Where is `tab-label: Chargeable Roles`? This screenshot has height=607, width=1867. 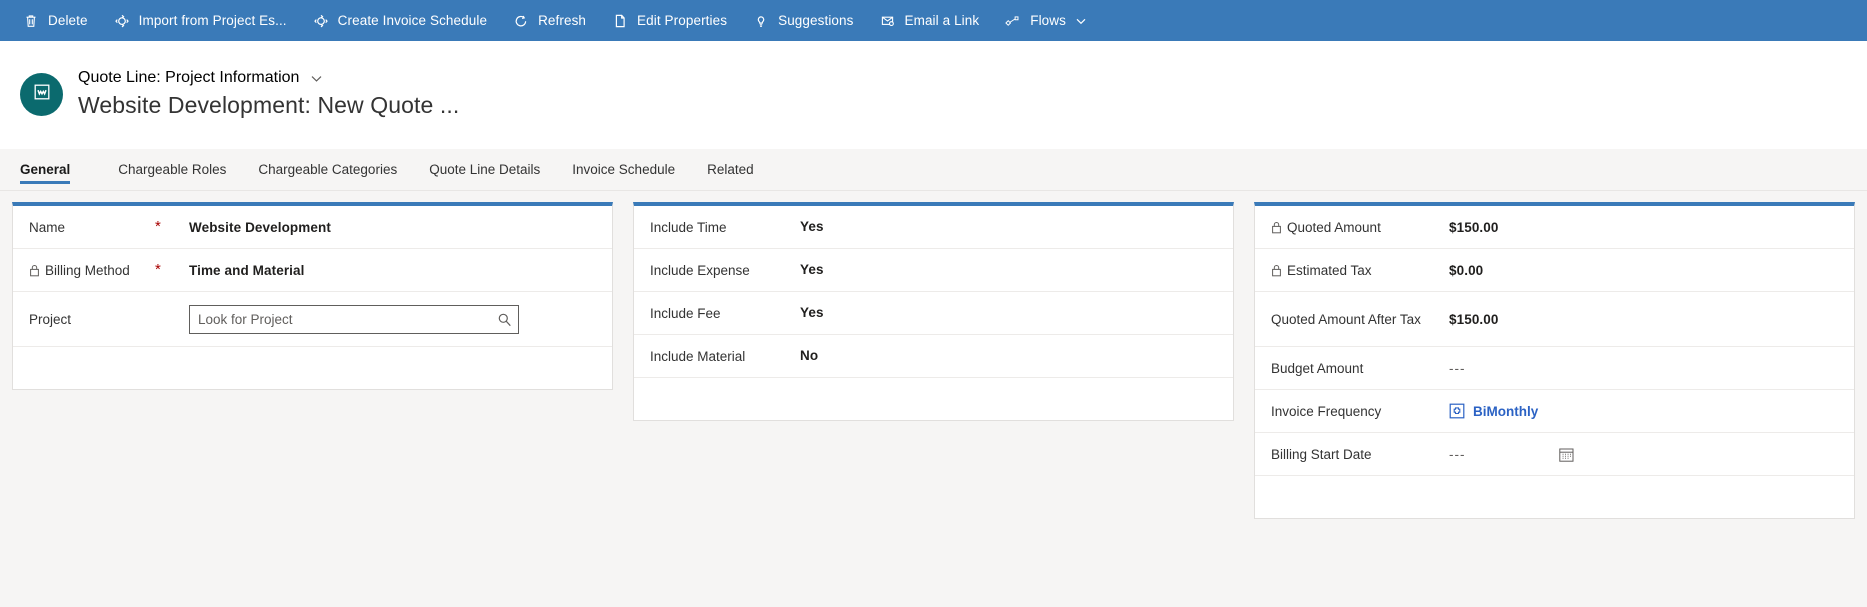 tab-label: Chargeable Roles is located at coordinates (172, 169).